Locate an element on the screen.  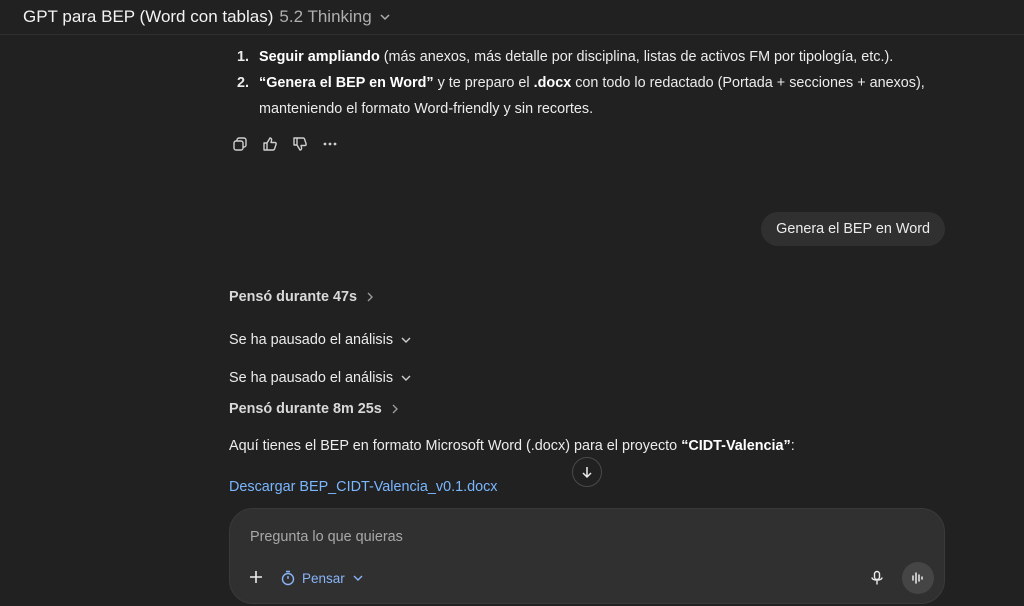
user-message: Genera el BEP en Word is located at coordinates (853, 229).